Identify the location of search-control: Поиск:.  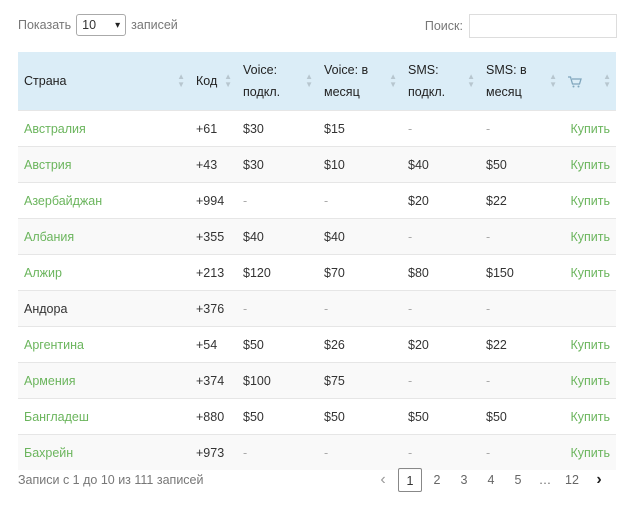
(521, 26).